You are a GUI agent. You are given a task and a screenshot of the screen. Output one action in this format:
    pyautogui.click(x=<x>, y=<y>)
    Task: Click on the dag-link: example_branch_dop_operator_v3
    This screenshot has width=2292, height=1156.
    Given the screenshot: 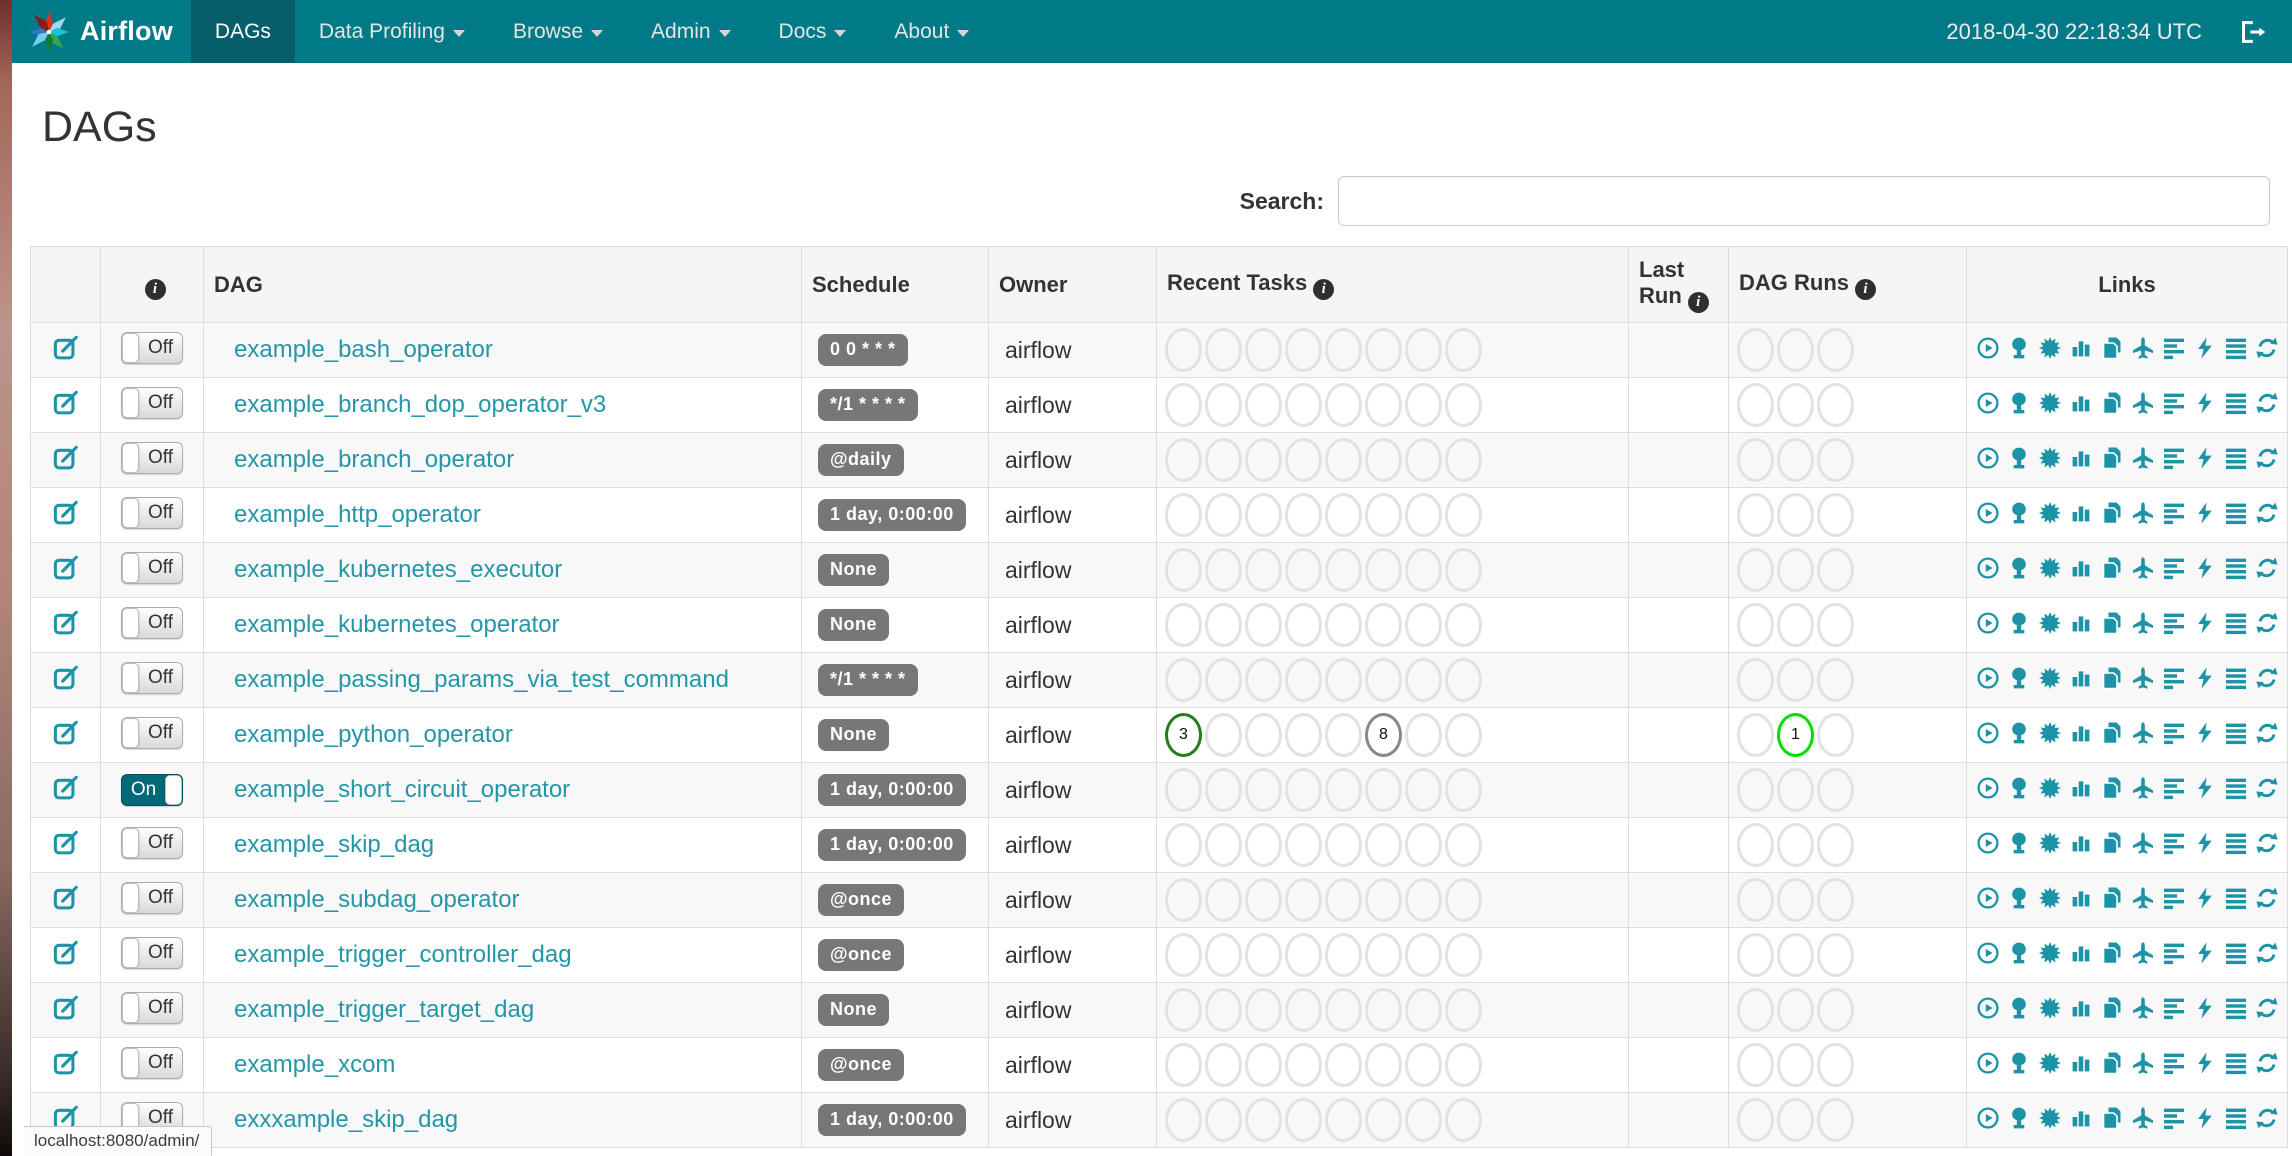 What is the action you would take?
    pyautogui.click(x=420, y=404)
    